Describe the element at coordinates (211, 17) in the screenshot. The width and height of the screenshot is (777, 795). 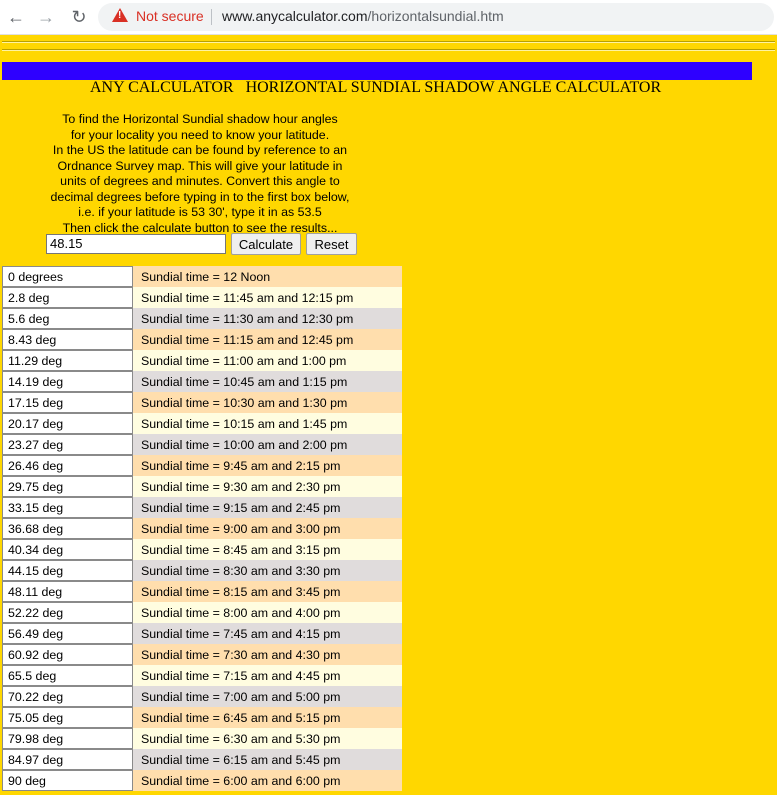
I see `omnibox-divider` at that location.